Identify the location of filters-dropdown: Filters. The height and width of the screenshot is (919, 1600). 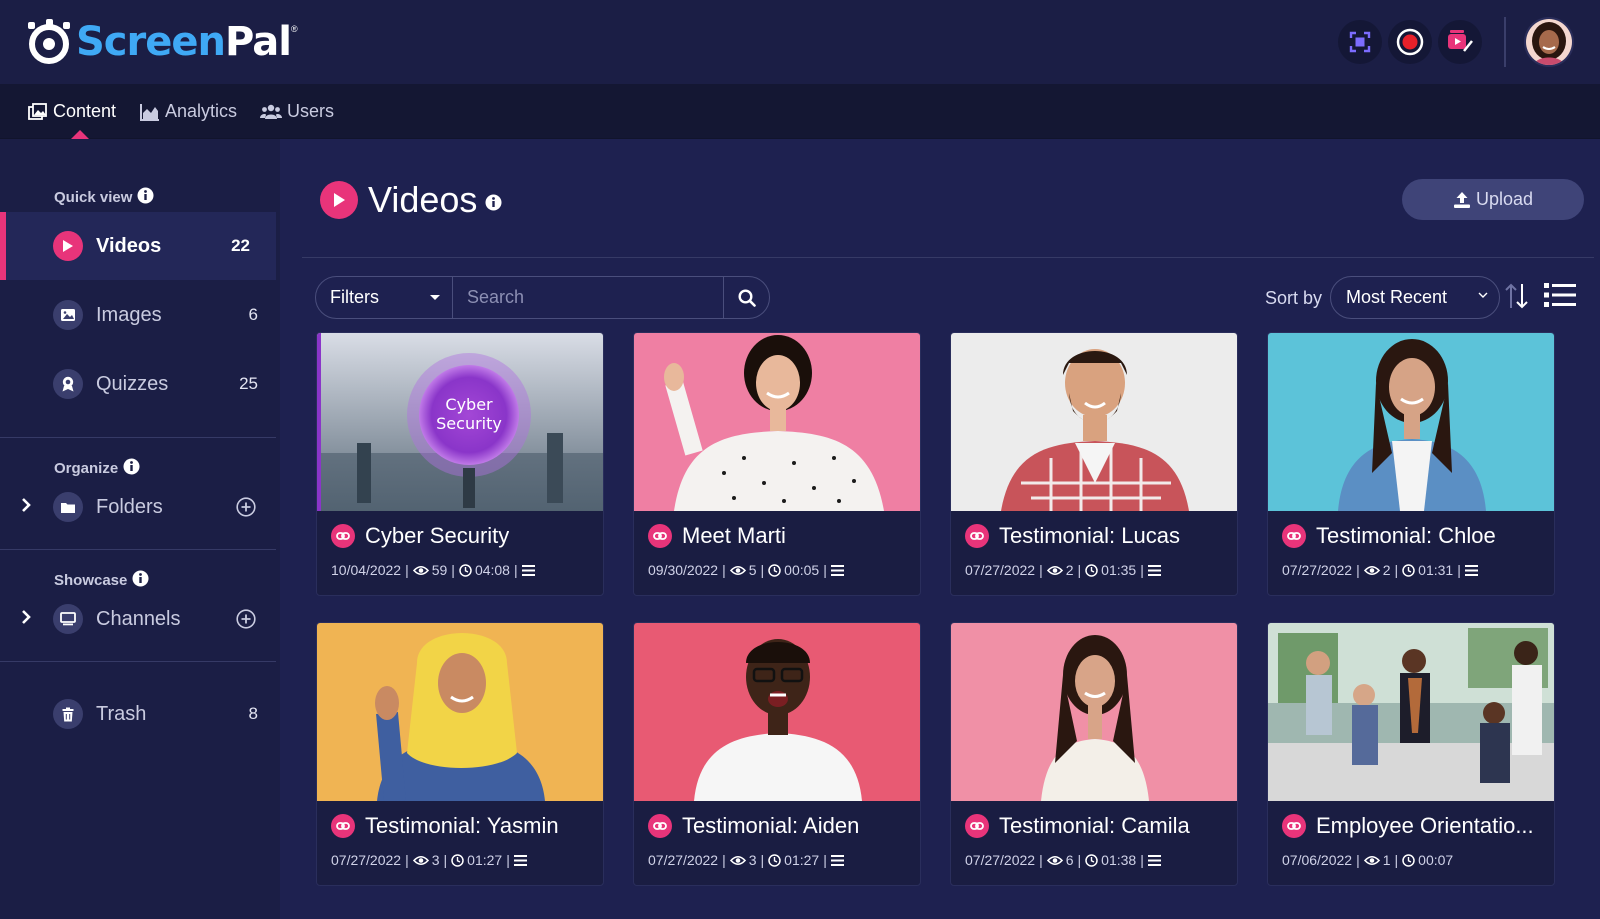
(384, 297).